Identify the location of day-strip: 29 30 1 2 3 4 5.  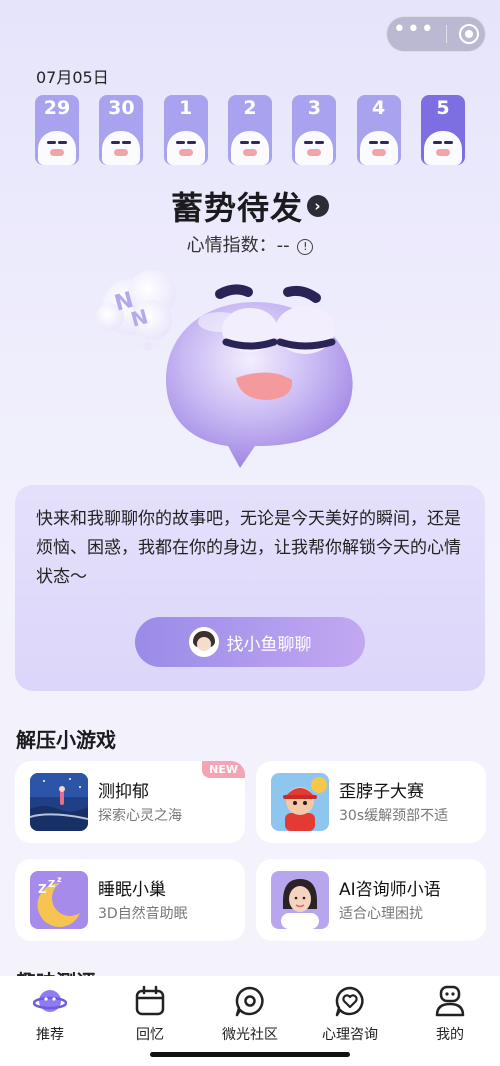
(250, 130).